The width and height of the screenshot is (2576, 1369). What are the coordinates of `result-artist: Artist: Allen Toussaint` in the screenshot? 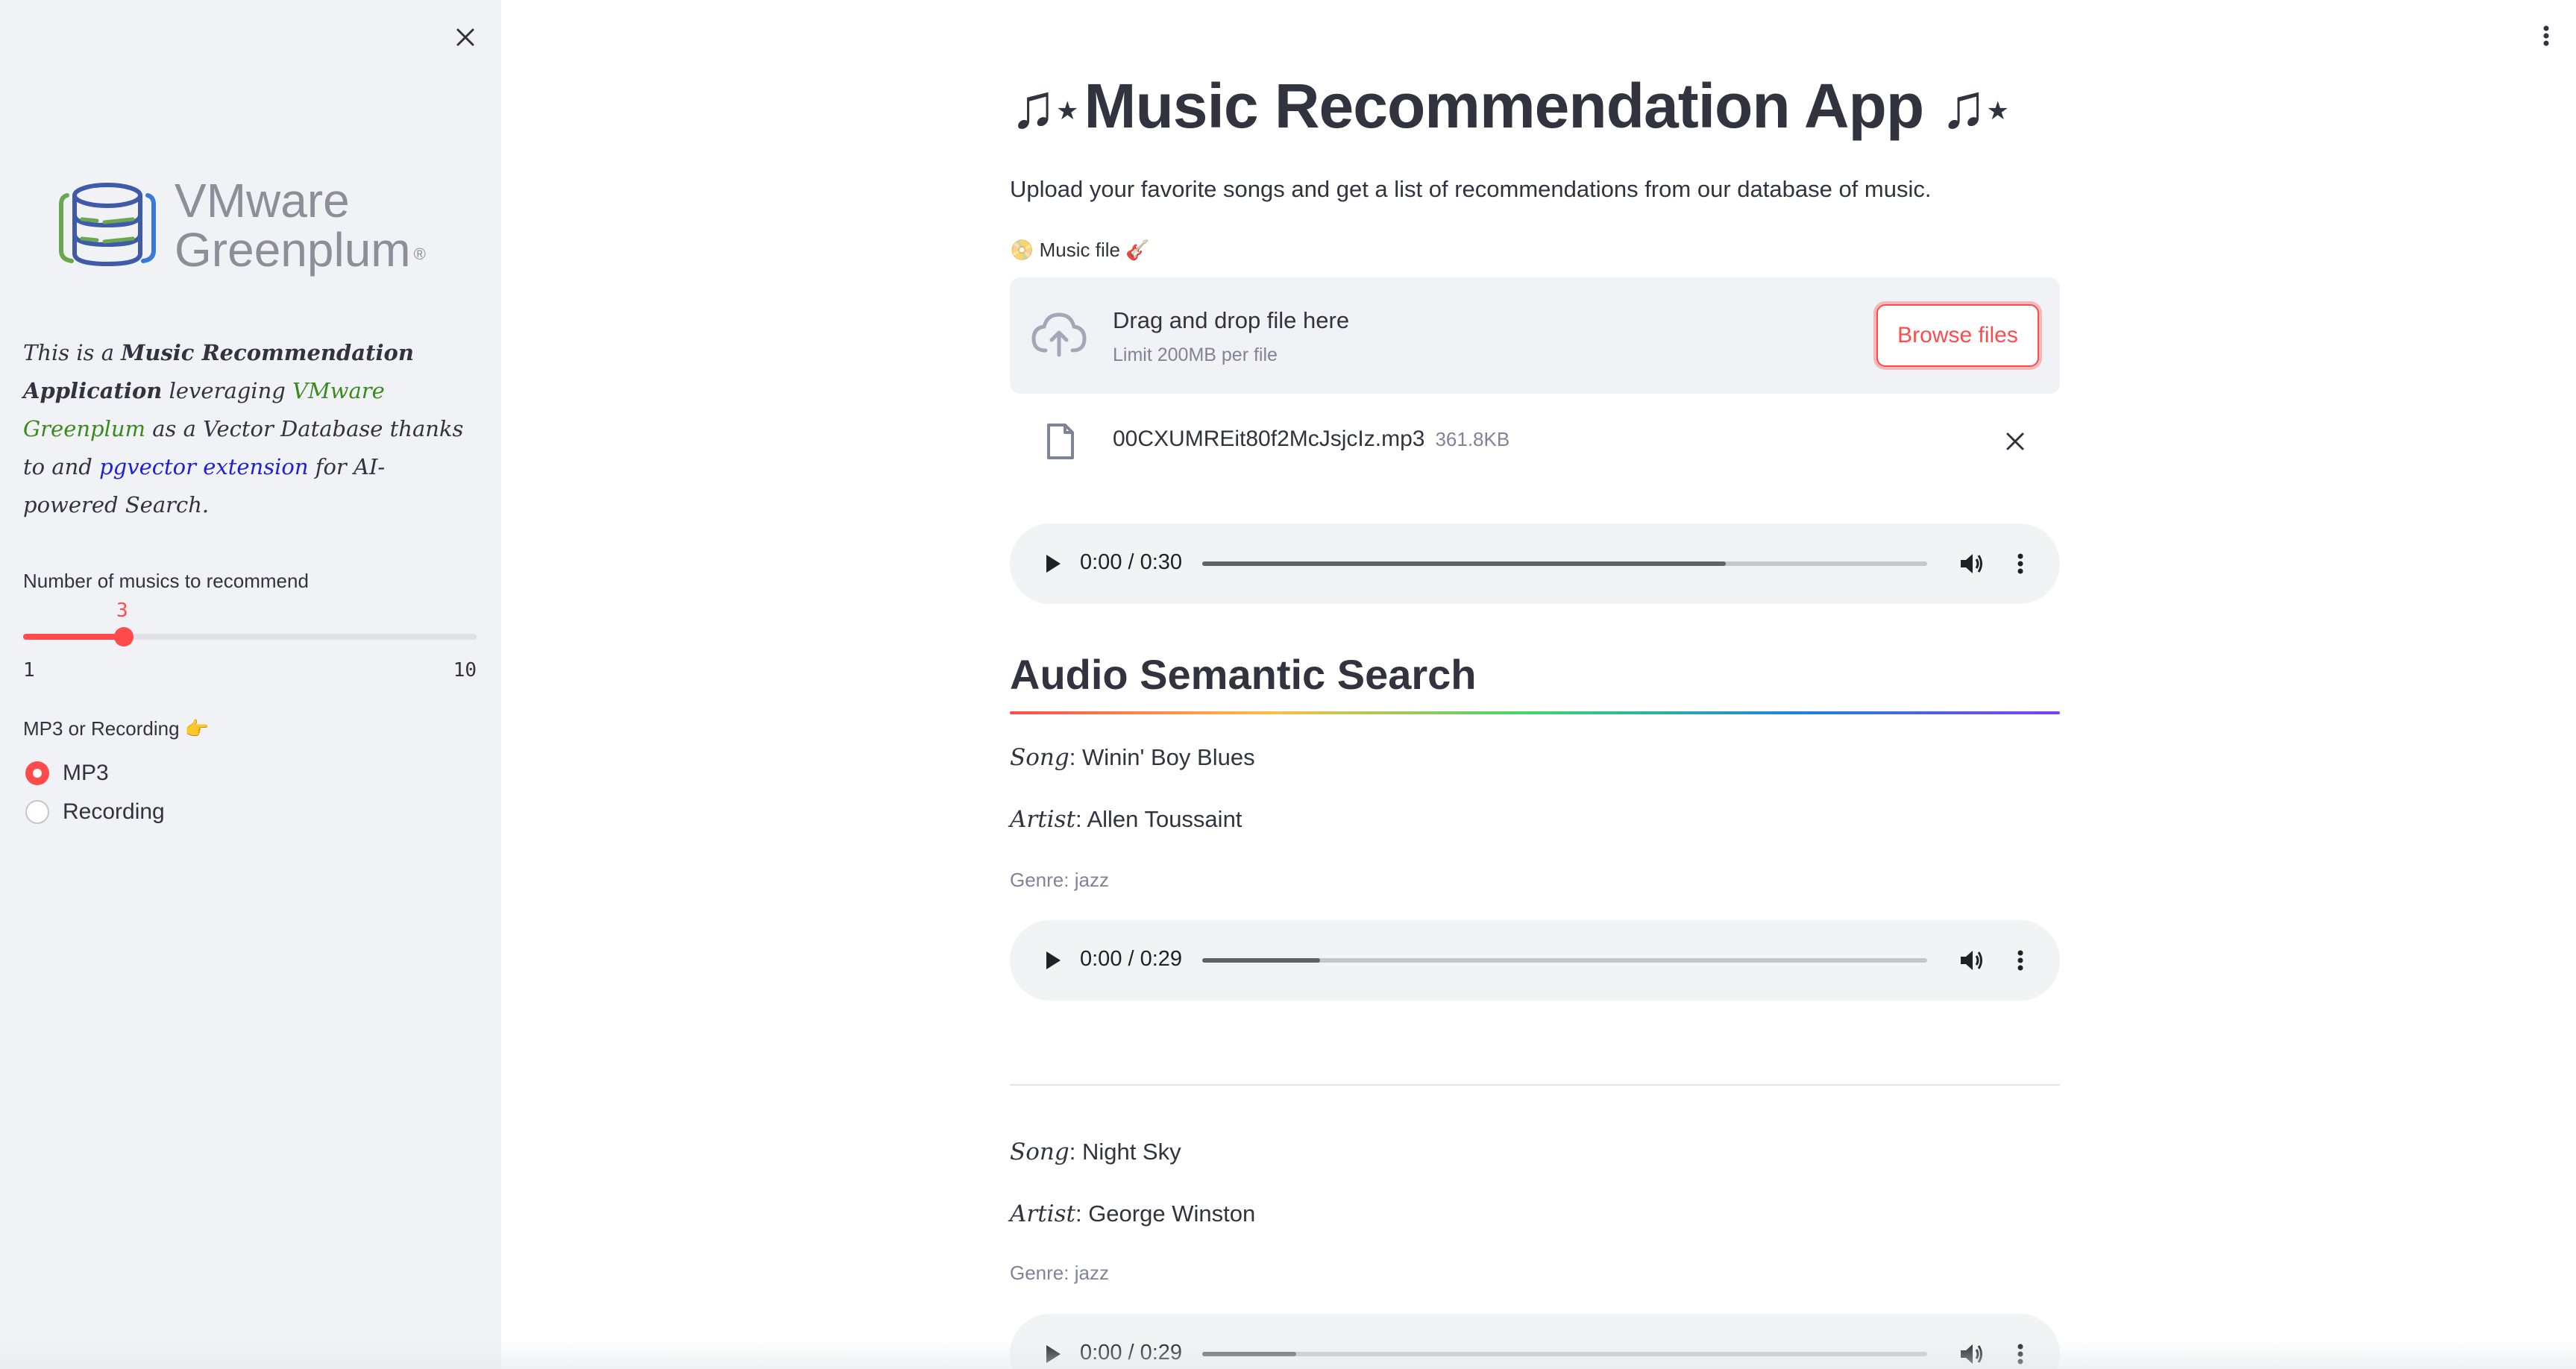 It's located at (1126, 819).